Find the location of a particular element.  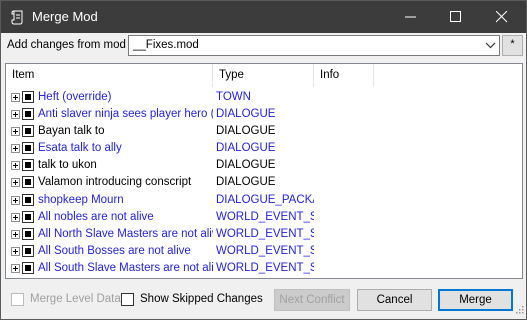

title-bar: Merge Mod is located at coordinates (263, 17).